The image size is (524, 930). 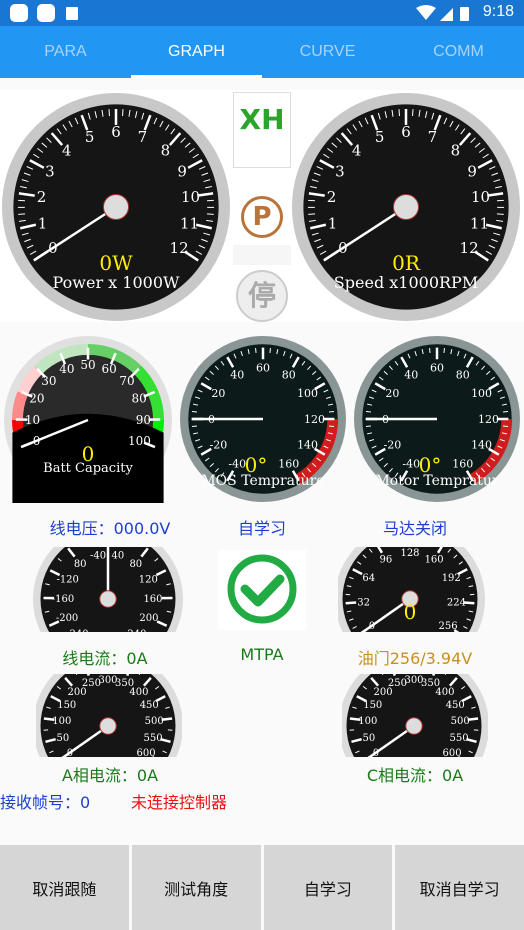 I want to click on phase-c-current-label: C相电流：0A, so click(x=415, y=775).